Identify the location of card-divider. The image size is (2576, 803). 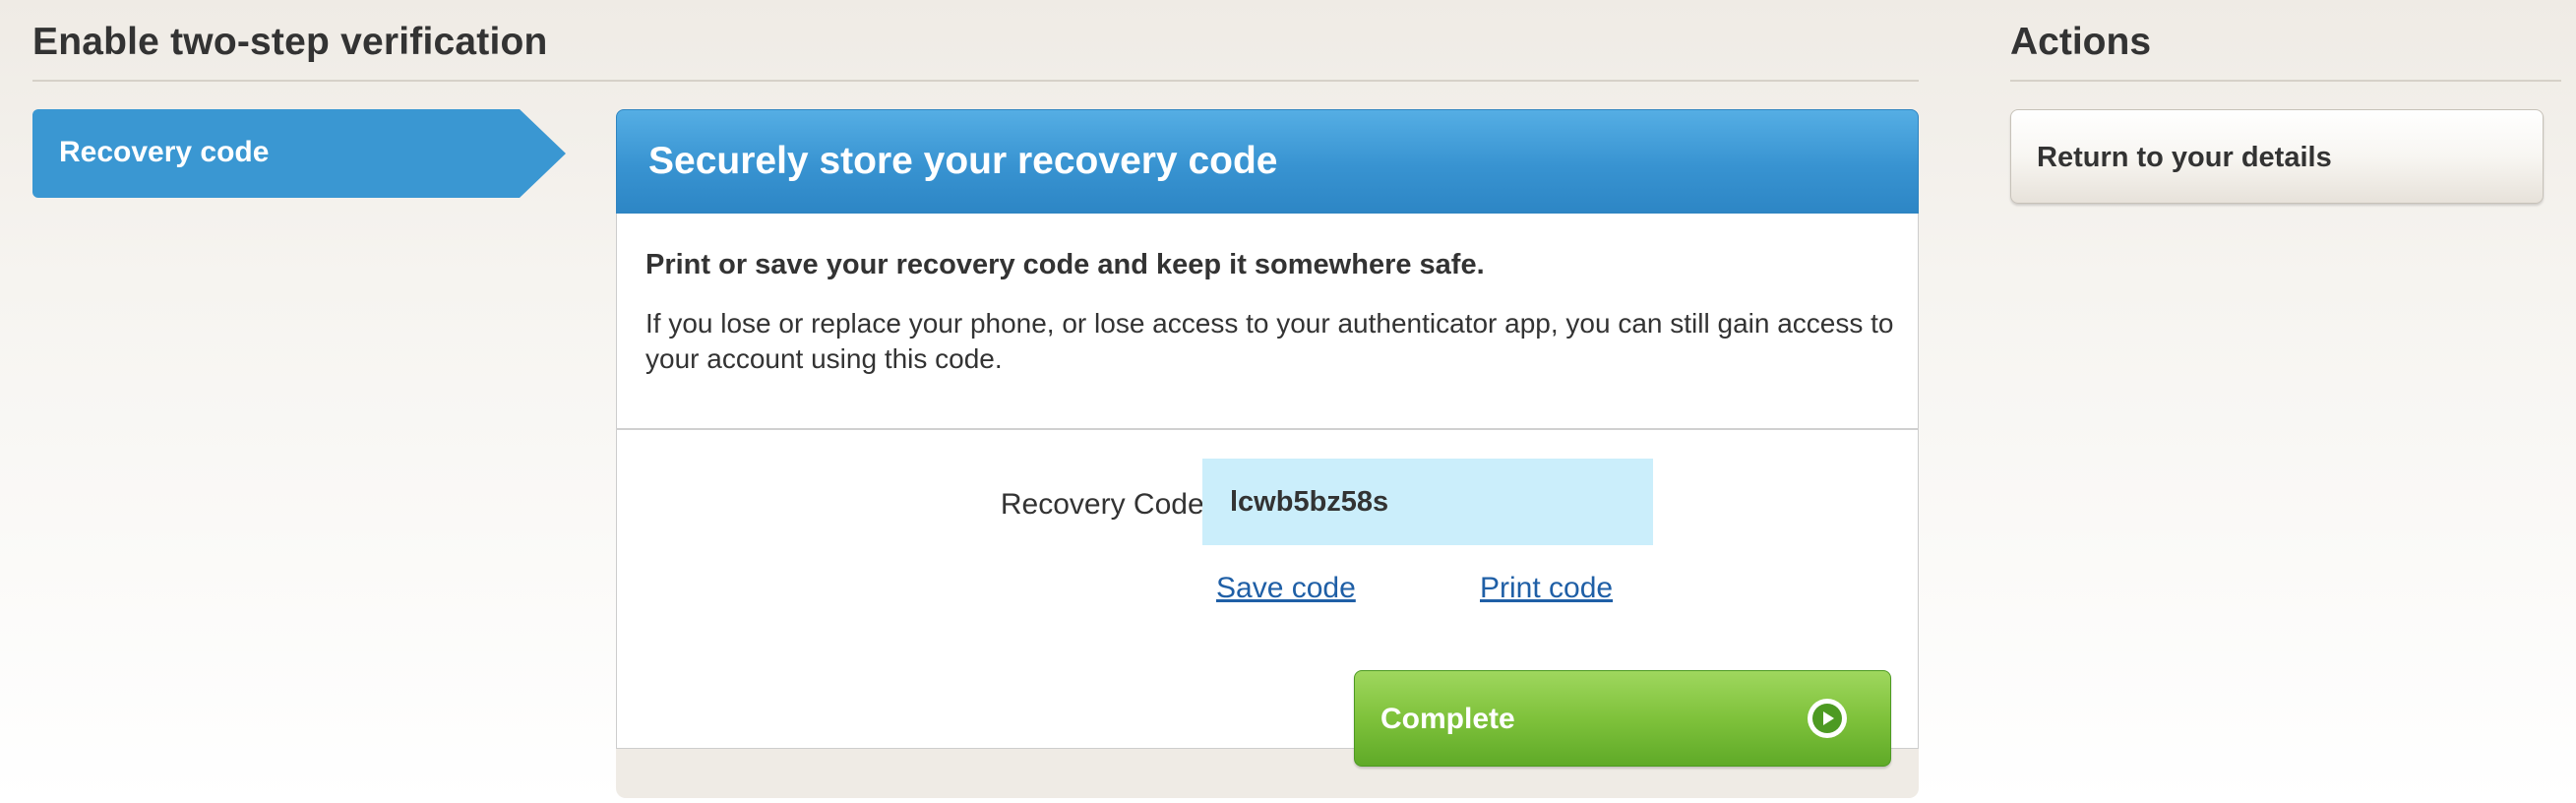
(1267, 429).